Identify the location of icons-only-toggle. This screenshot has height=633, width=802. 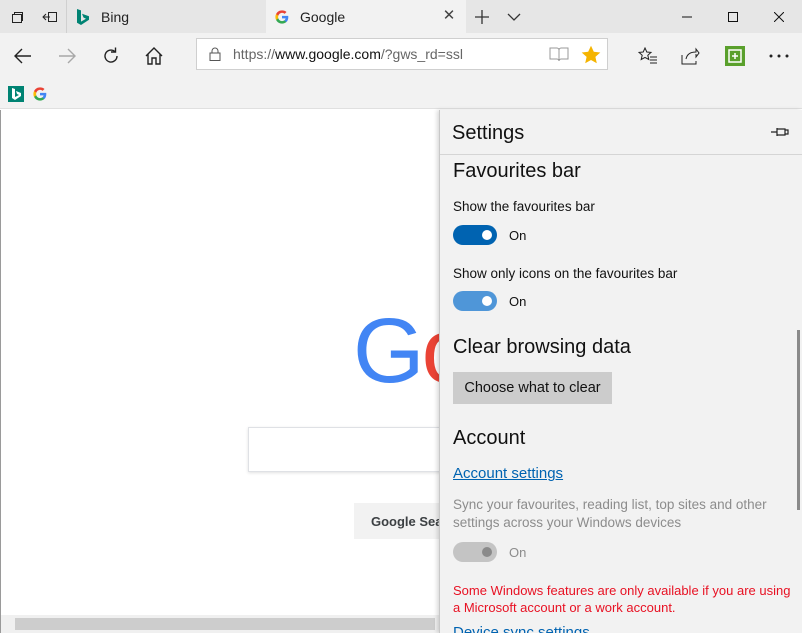
(475, 301).